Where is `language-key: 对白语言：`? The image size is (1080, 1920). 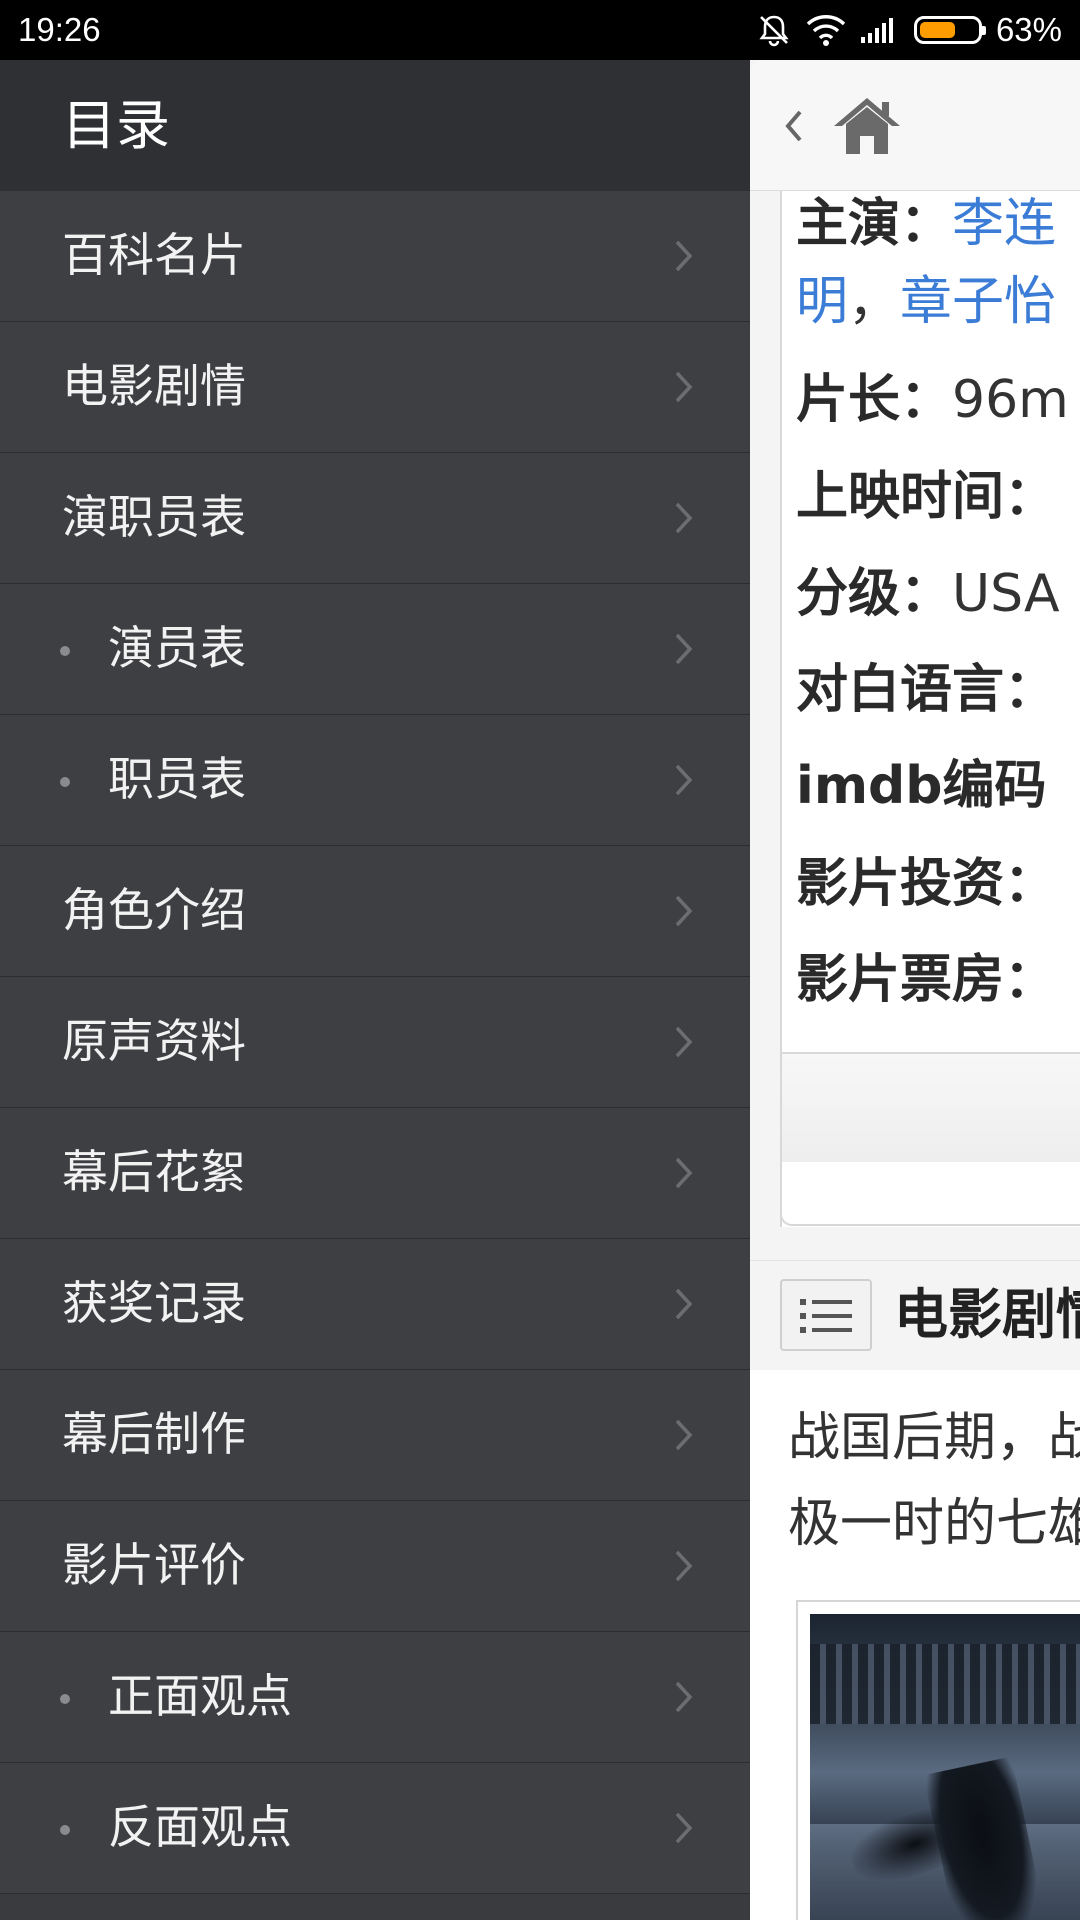 language-key: 对白语言： is located at coordinates (926, 690).